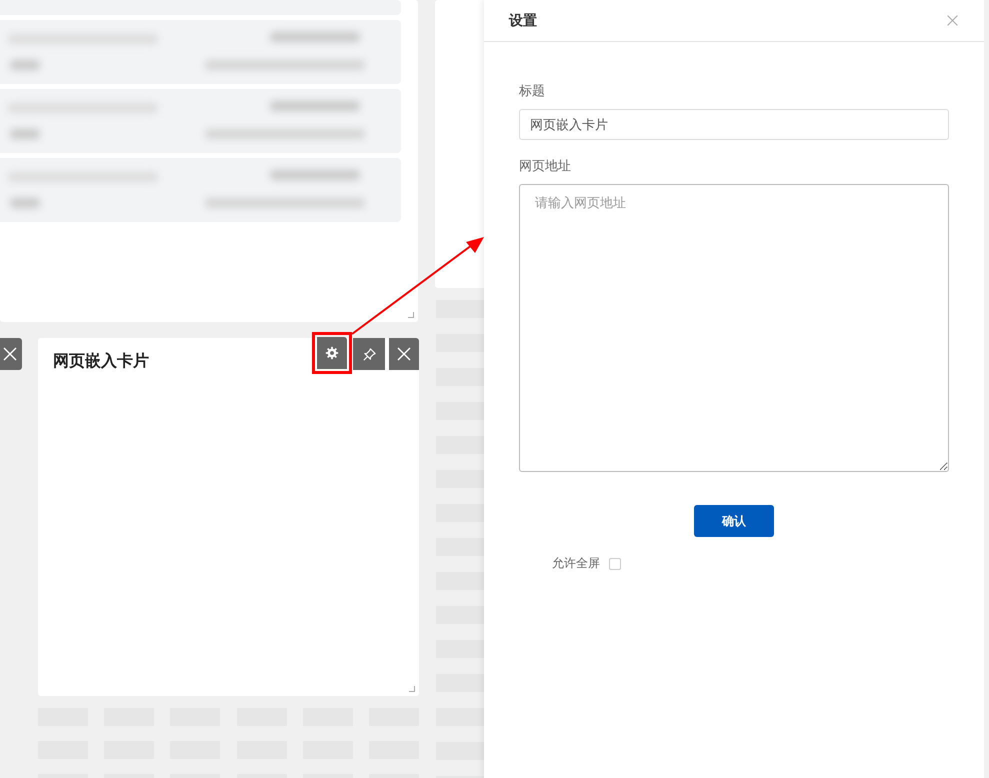 The height and width of the screenshot is (778, 989). Describe the element at coordinates (734, 521) in the screenshot. I see `confirm-button: 确认` at that location.